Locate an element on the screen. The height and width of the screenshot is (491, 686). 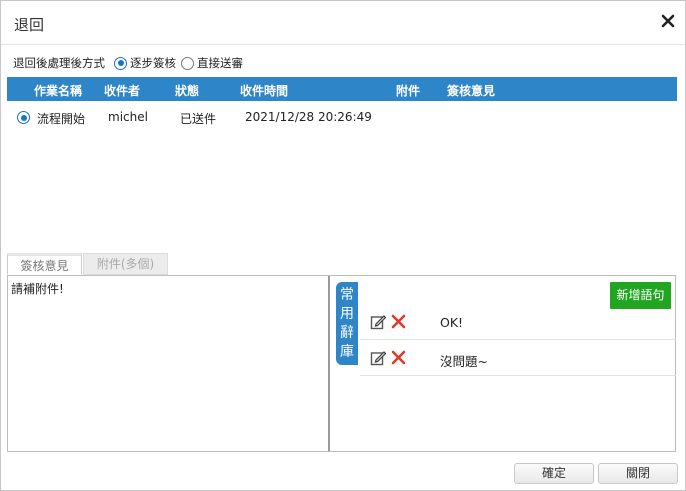
radio-direct-submit is located at coordinates (187, 63).